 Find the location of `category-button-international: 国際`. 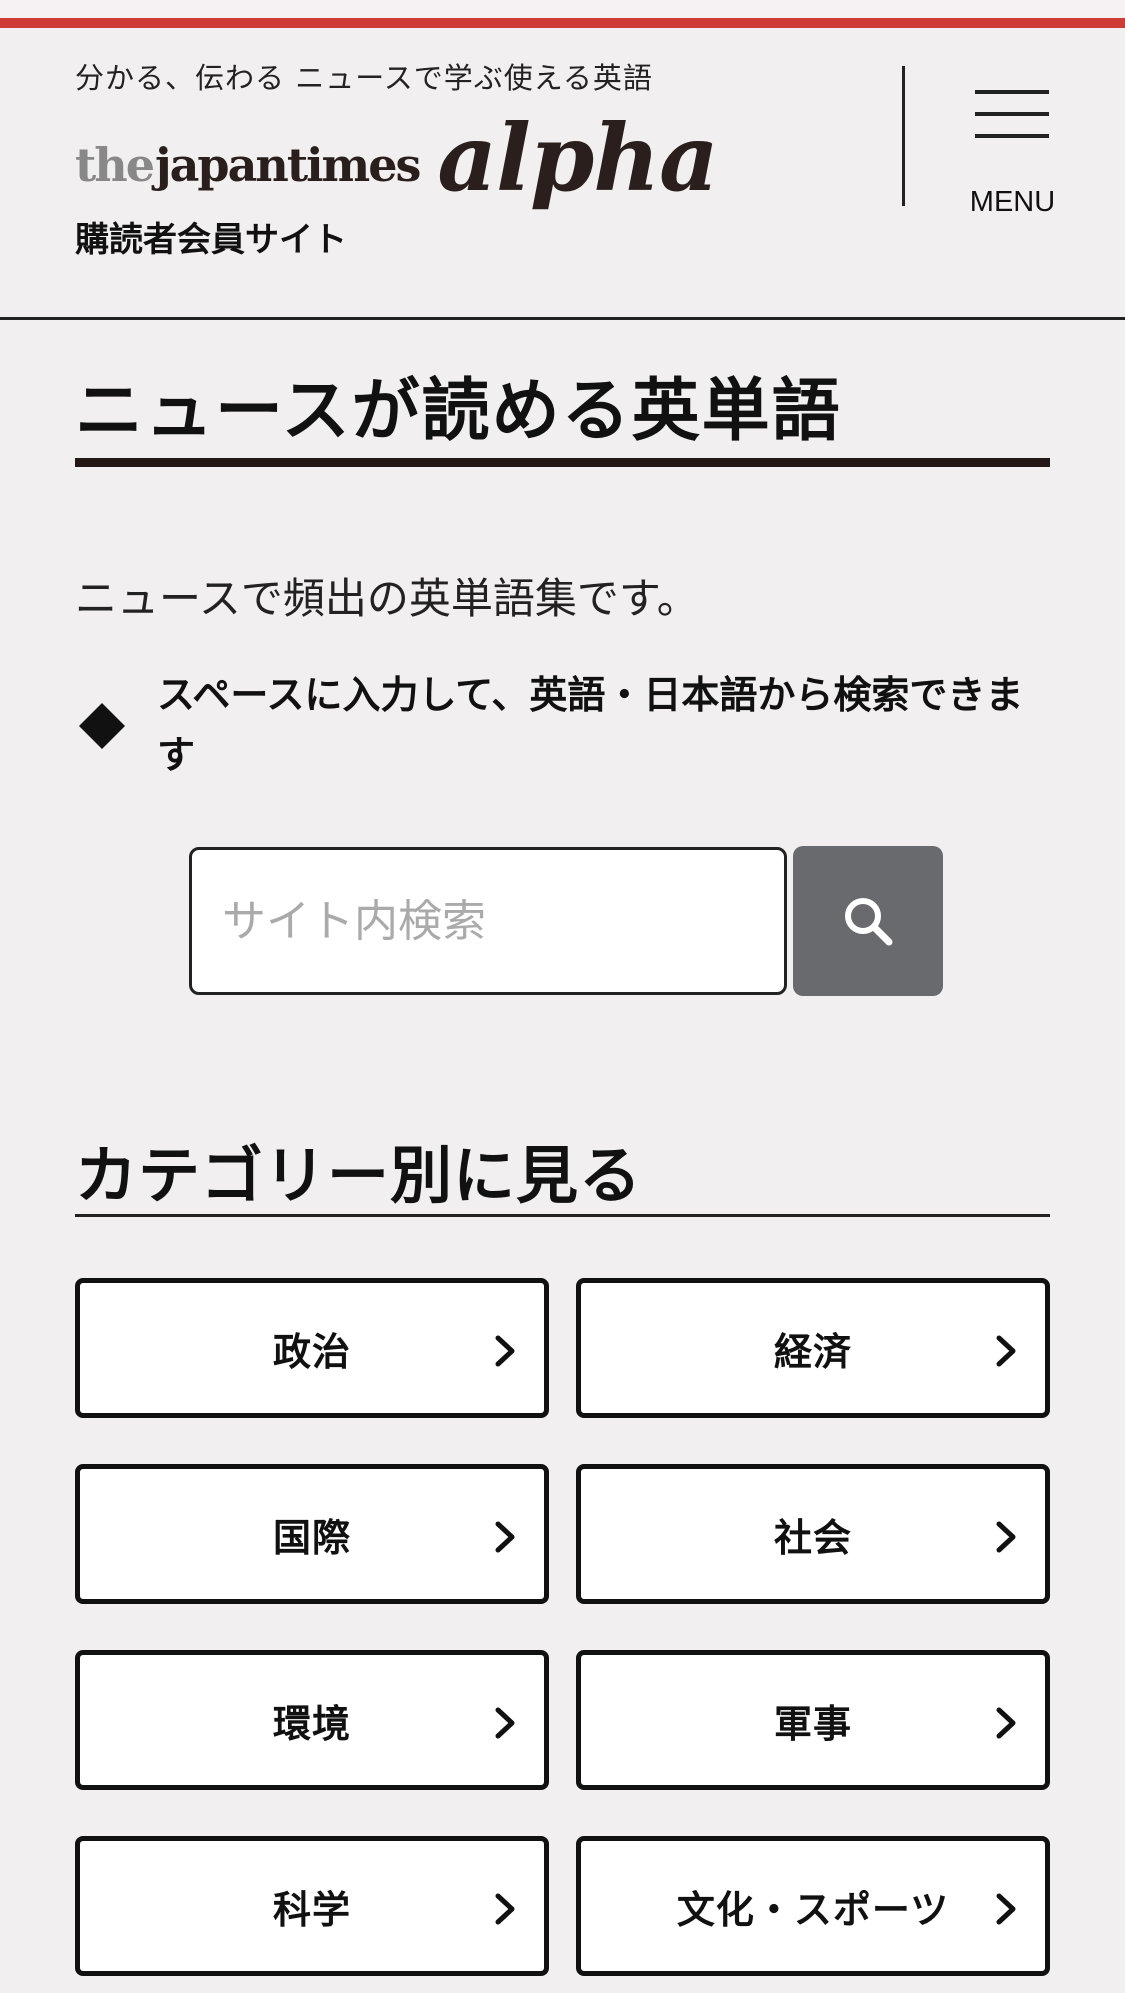

category-button-international: 国際 is located at coordinates (312, 1534).